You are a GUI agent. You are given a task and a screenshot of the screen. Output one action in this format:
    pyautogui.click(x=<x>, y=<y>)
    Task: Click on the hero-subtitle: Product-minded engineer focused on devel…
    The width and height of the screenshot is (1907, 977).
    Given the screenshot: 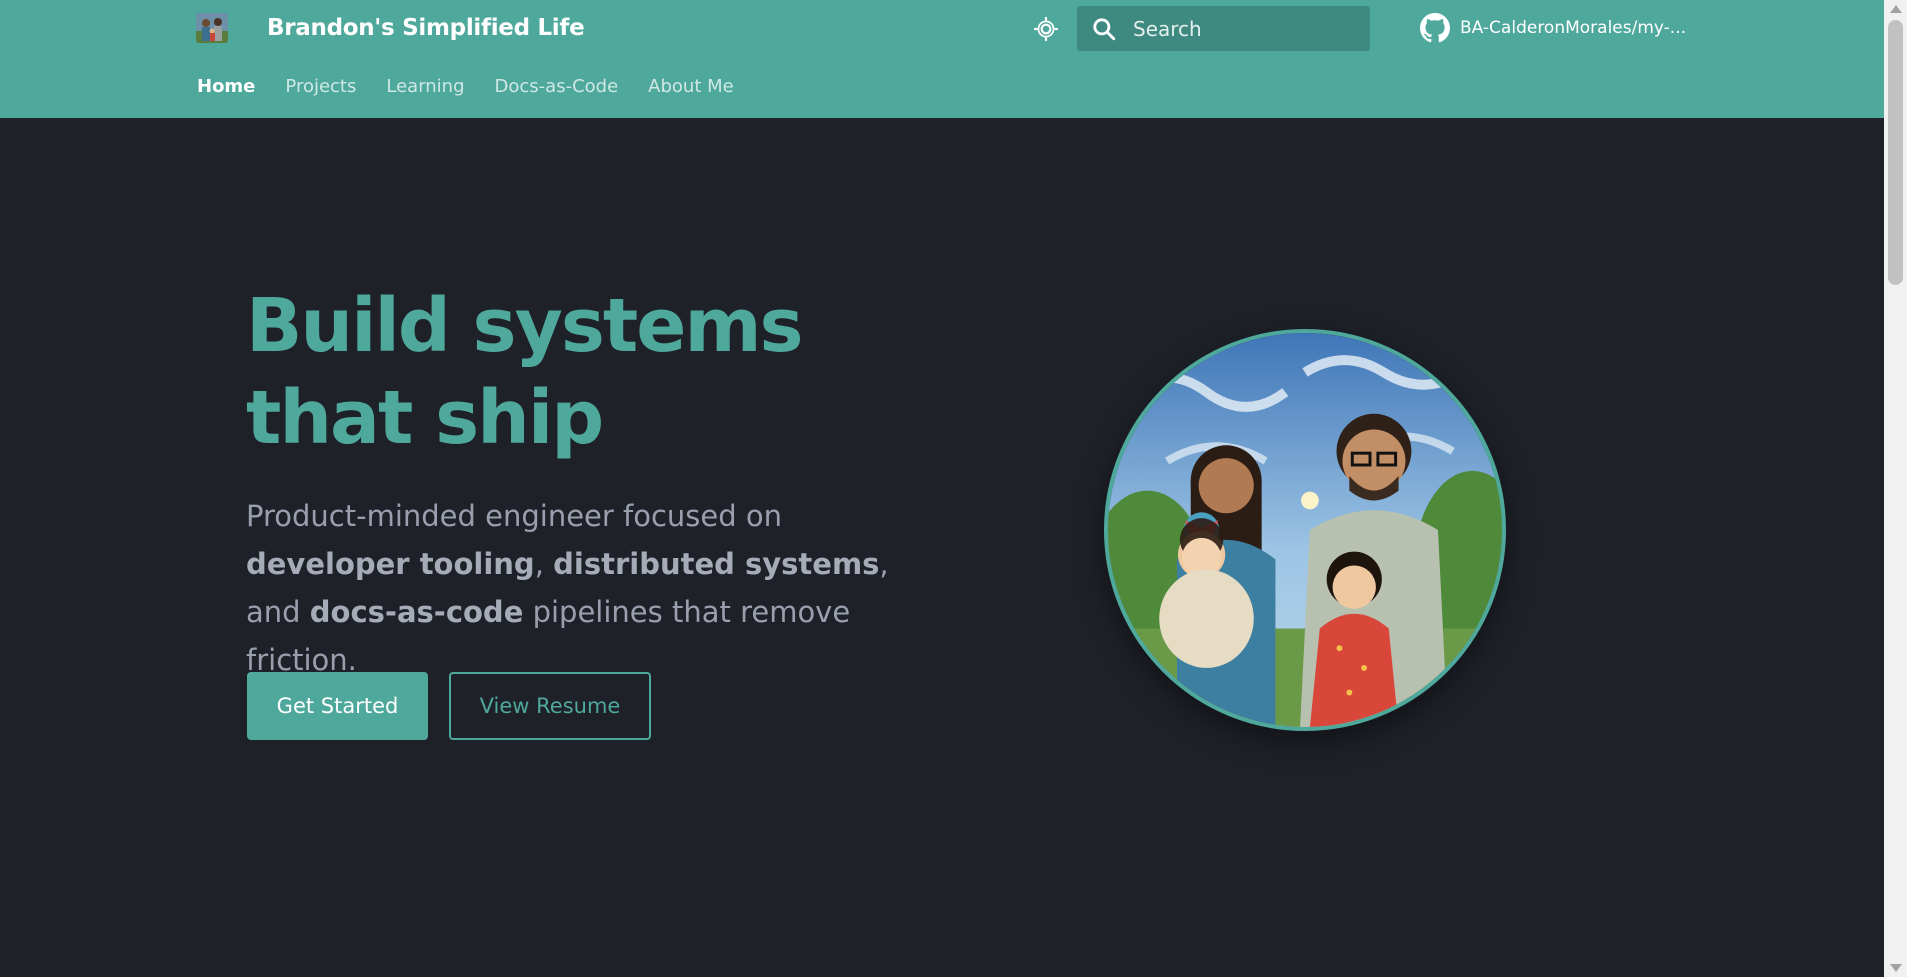 What is the action you would take?
    pyautogui.click(x=586, y=588)
    